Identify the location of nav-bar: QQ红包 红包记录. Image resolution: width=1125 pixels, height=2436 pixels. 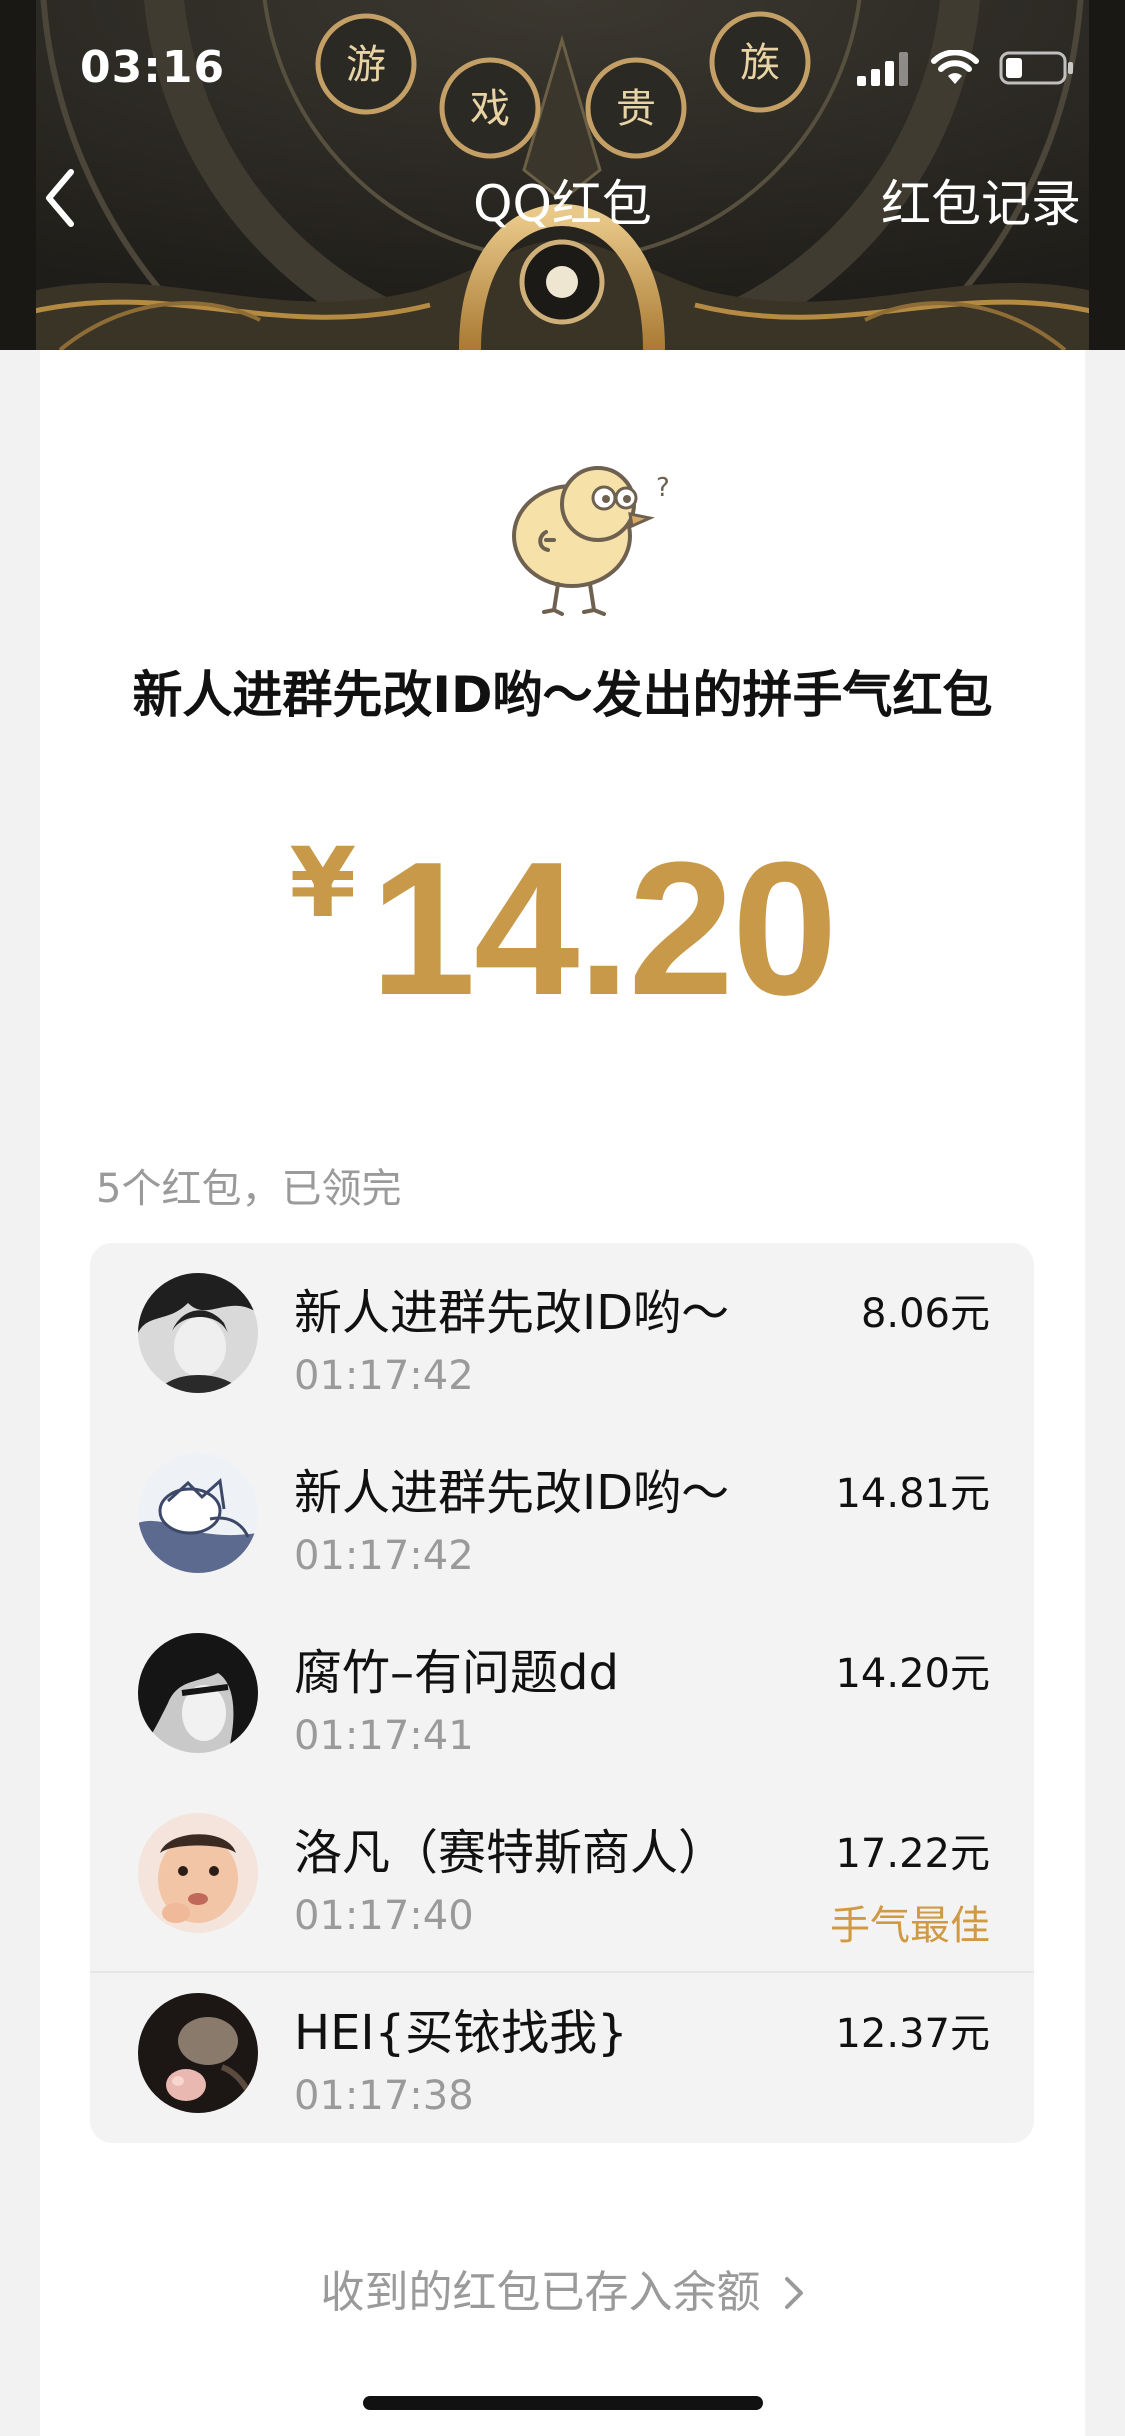
(562, 198).